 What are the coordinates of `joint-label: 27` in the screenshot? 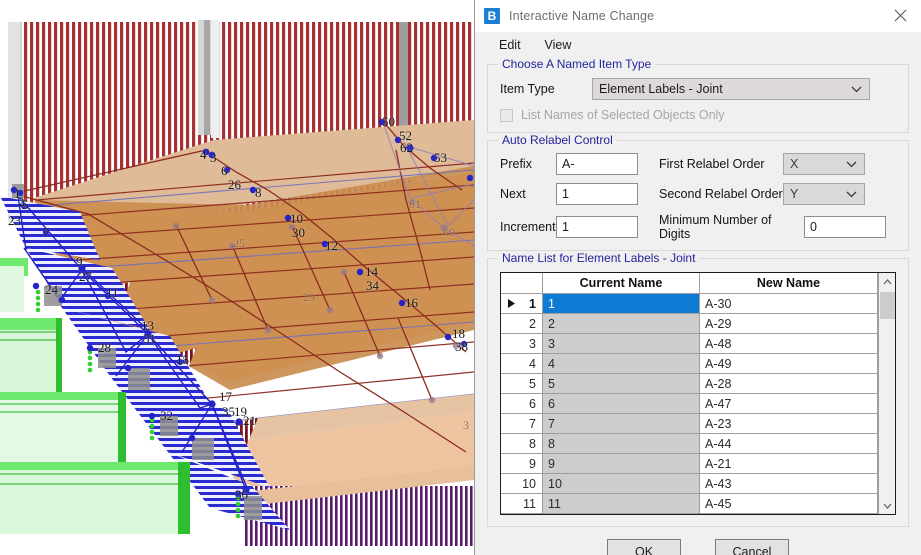 It's located at (85, 276).